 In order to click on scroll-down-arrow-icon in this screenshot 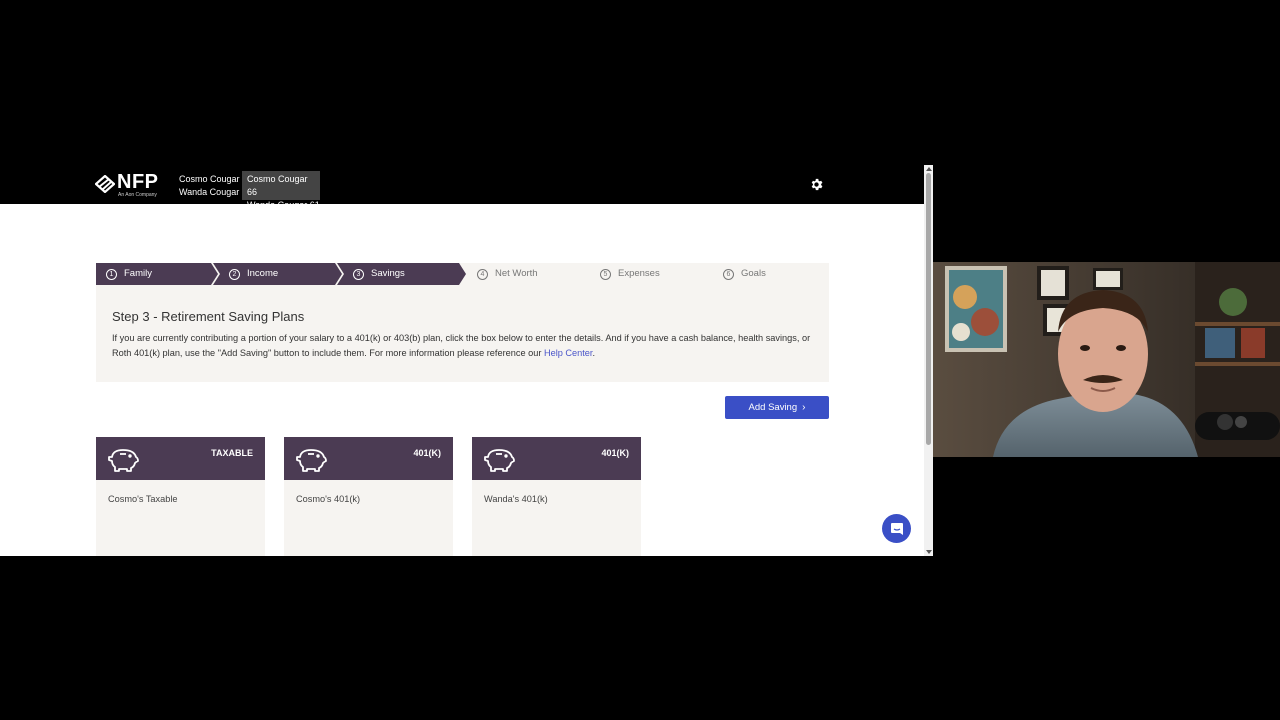, I will do `click(929, 552)`.